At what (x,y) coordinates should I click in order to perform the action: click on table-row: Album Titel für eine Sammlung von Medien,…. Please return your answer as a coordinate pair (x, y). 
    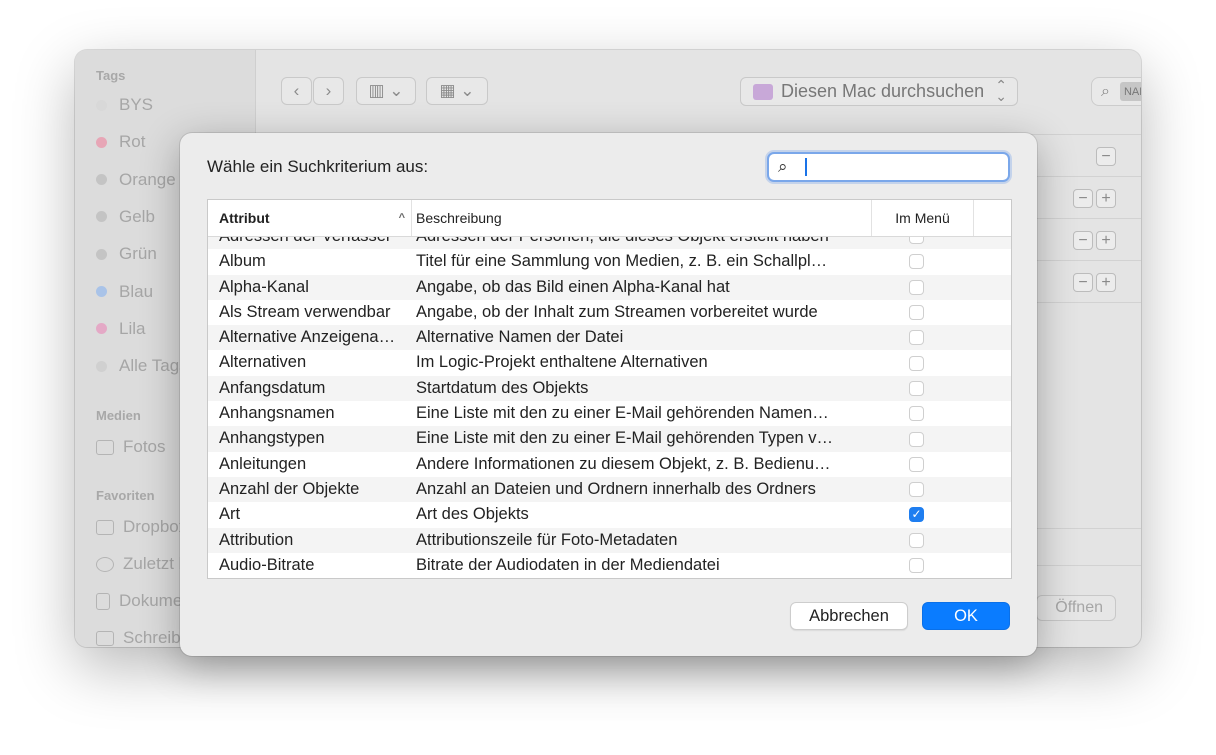
    Looking at the image, I should click on (609, 262).